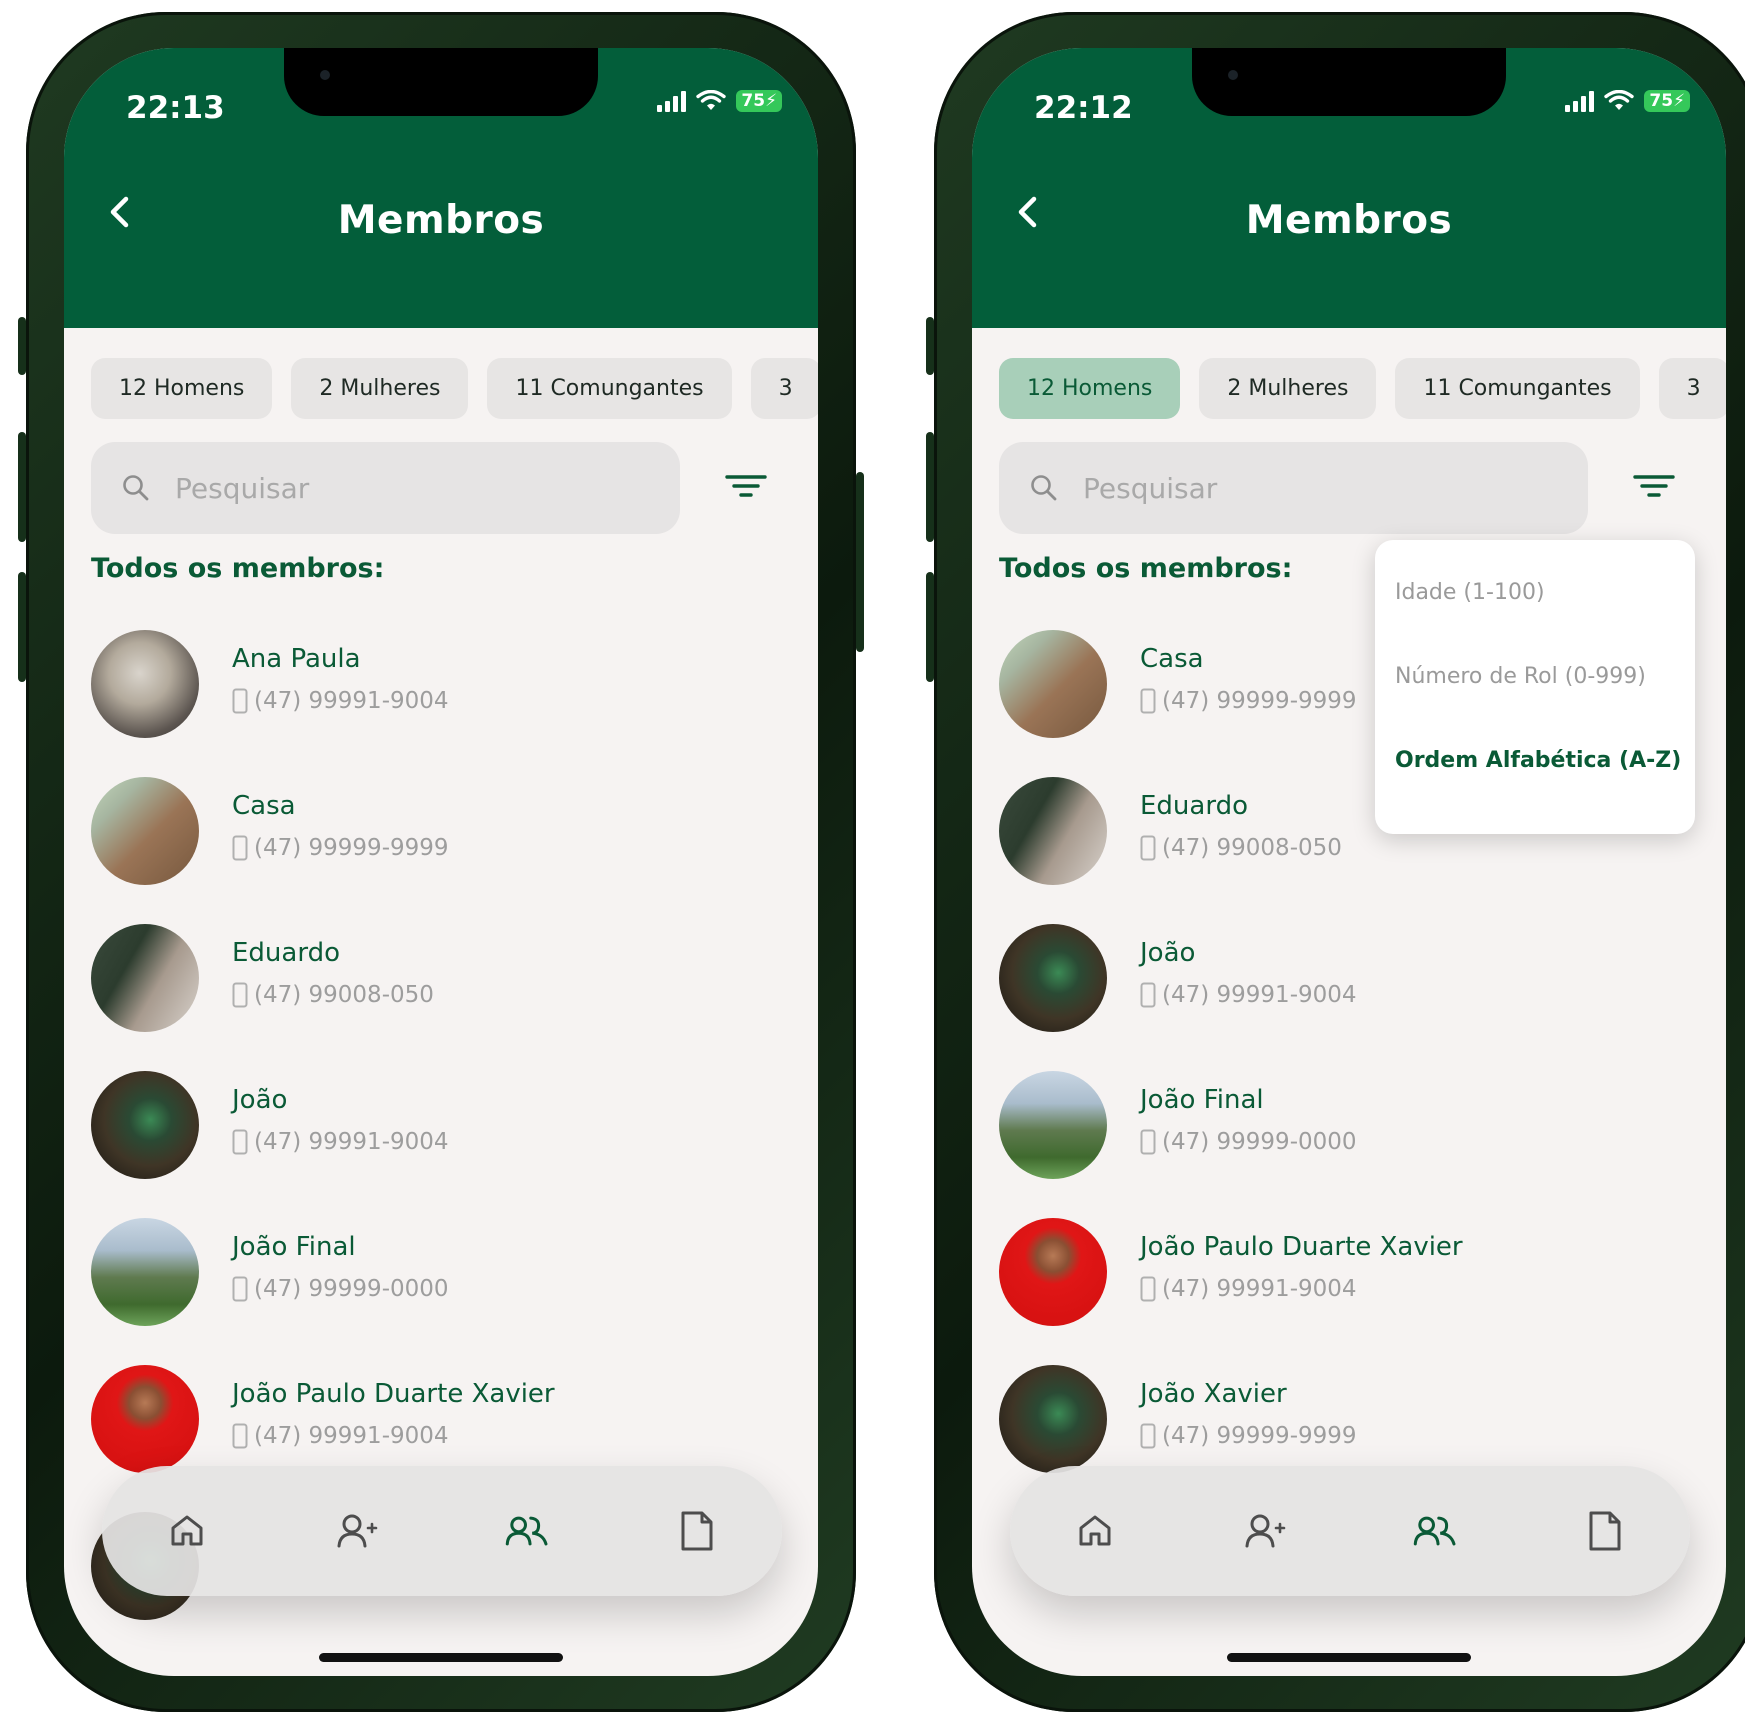 The image size is (1745, 1712). I want to click on home-indicator, so click(1349, 1657).